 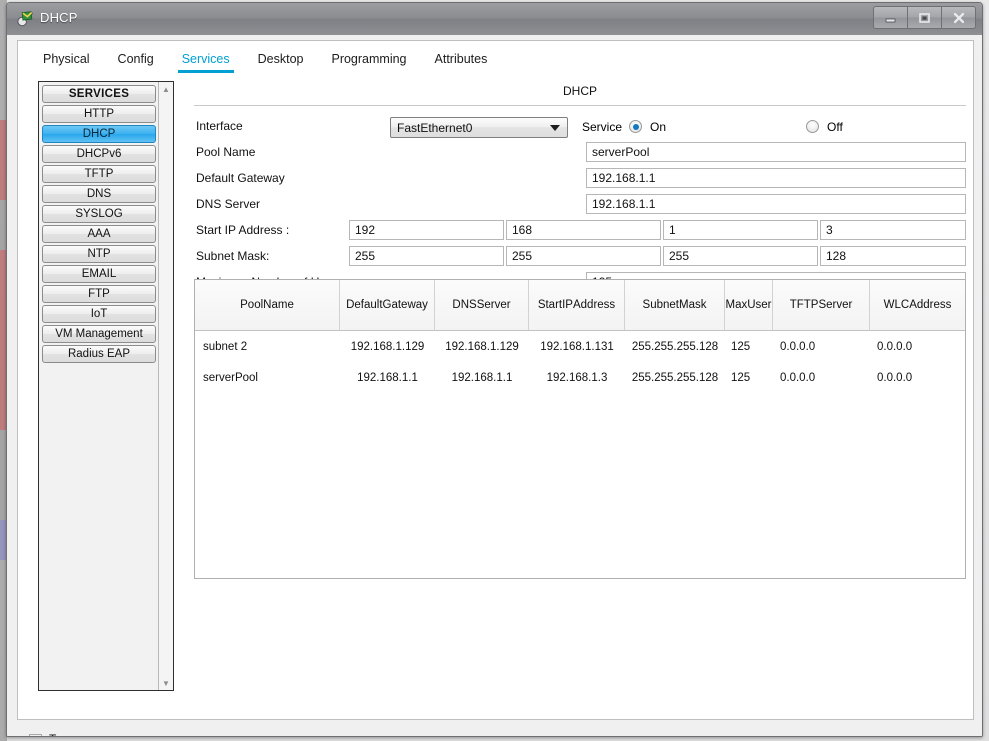 What do you see at coordinates (555, 128) in the screenshot?
I see `chevron-down-icon` at bounding box center [555, 128].